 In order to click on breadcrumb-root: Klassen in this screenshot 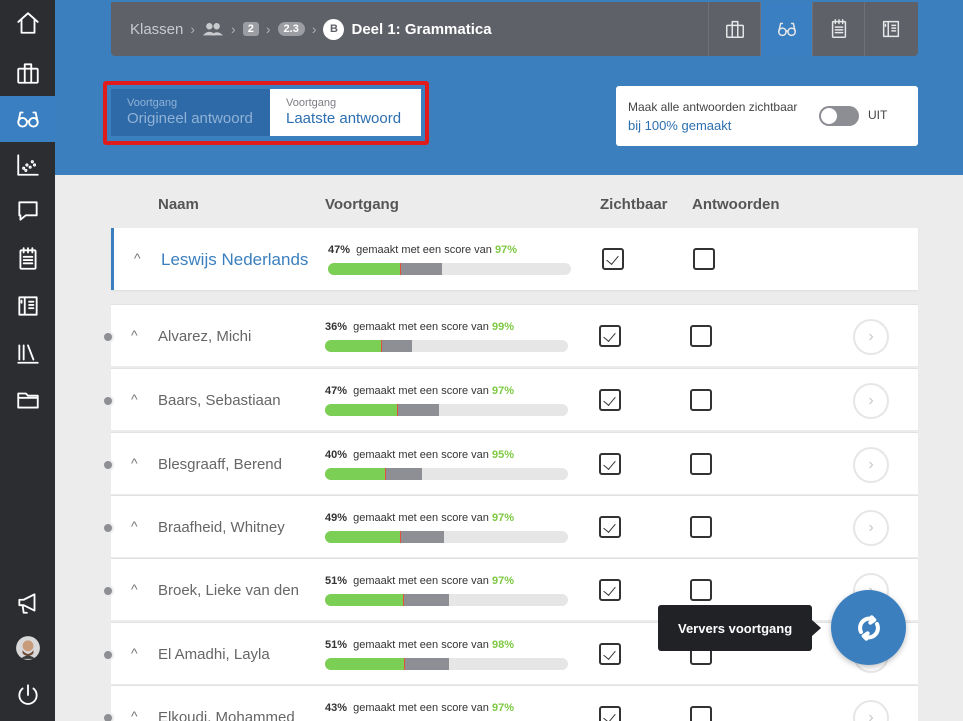, I will do `click(156, 29)`.